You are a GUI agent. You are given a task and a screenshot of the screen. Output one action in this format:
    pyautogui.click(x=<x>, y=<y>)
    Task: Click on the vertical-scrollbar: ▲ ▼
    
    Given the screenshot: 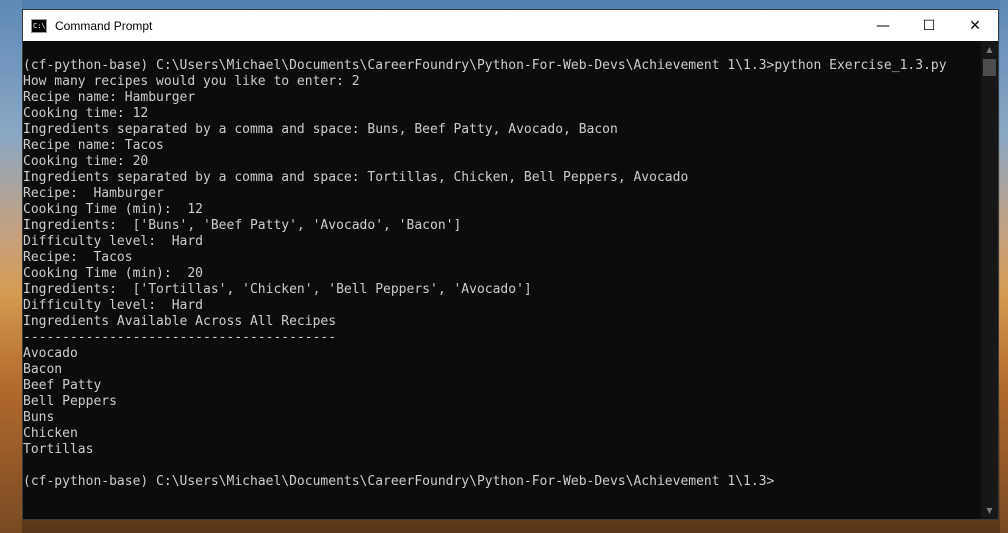 What is the action you would take?
    pyautogui.click(x=989, y=280)
    